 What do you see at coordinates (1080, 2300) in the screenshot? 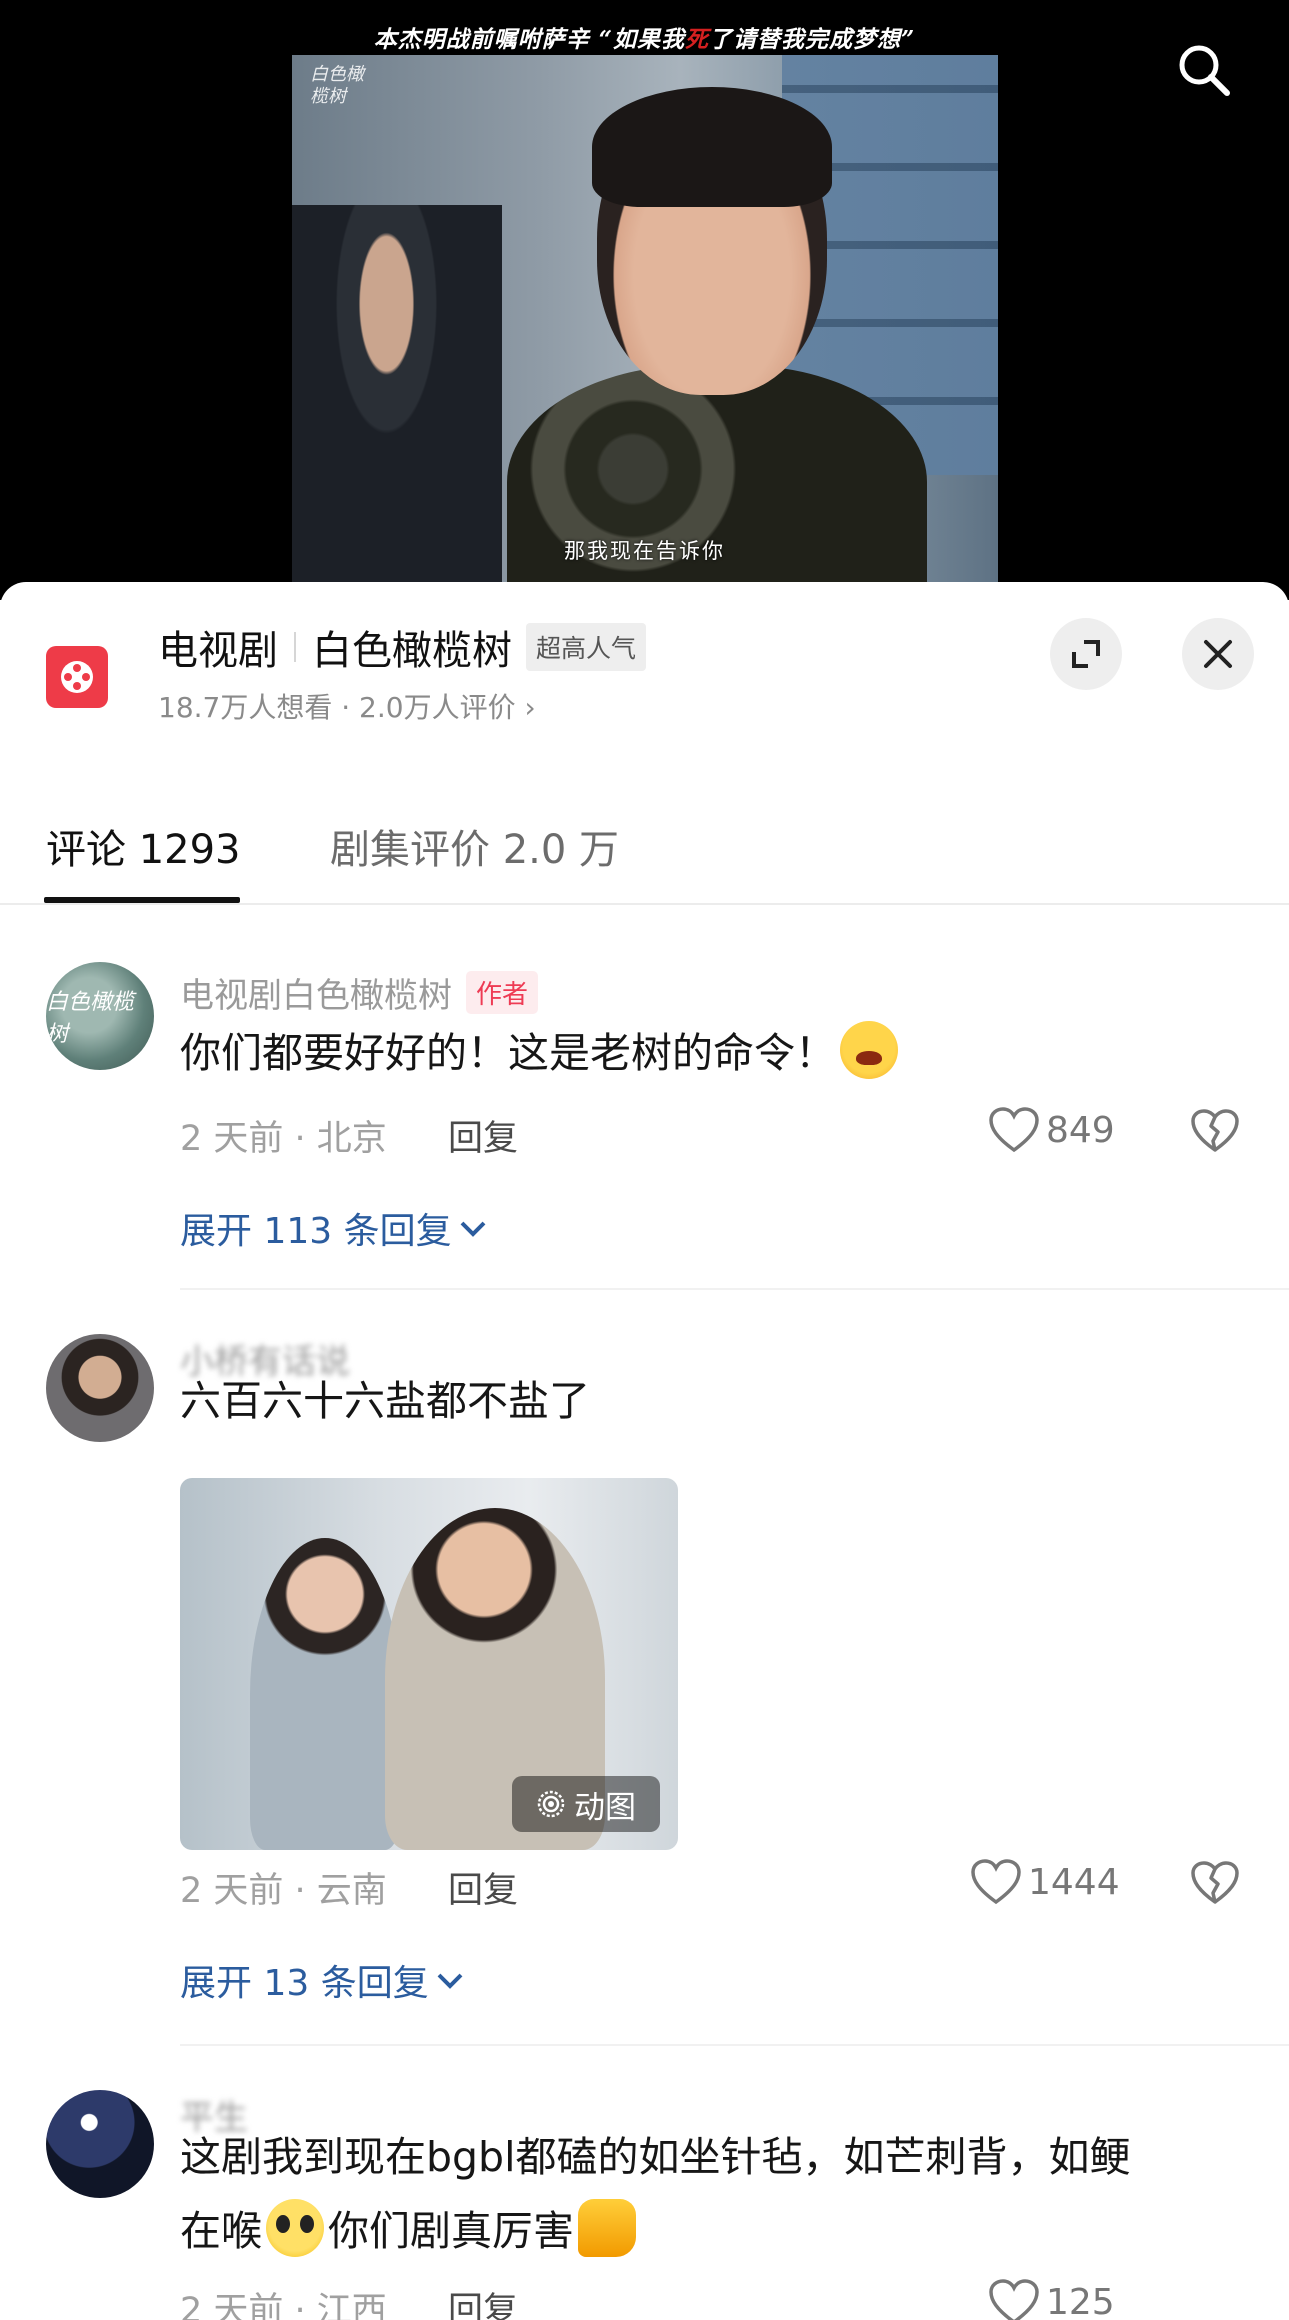
I see `like-count: 125` at bounding box center [1080, 2300].